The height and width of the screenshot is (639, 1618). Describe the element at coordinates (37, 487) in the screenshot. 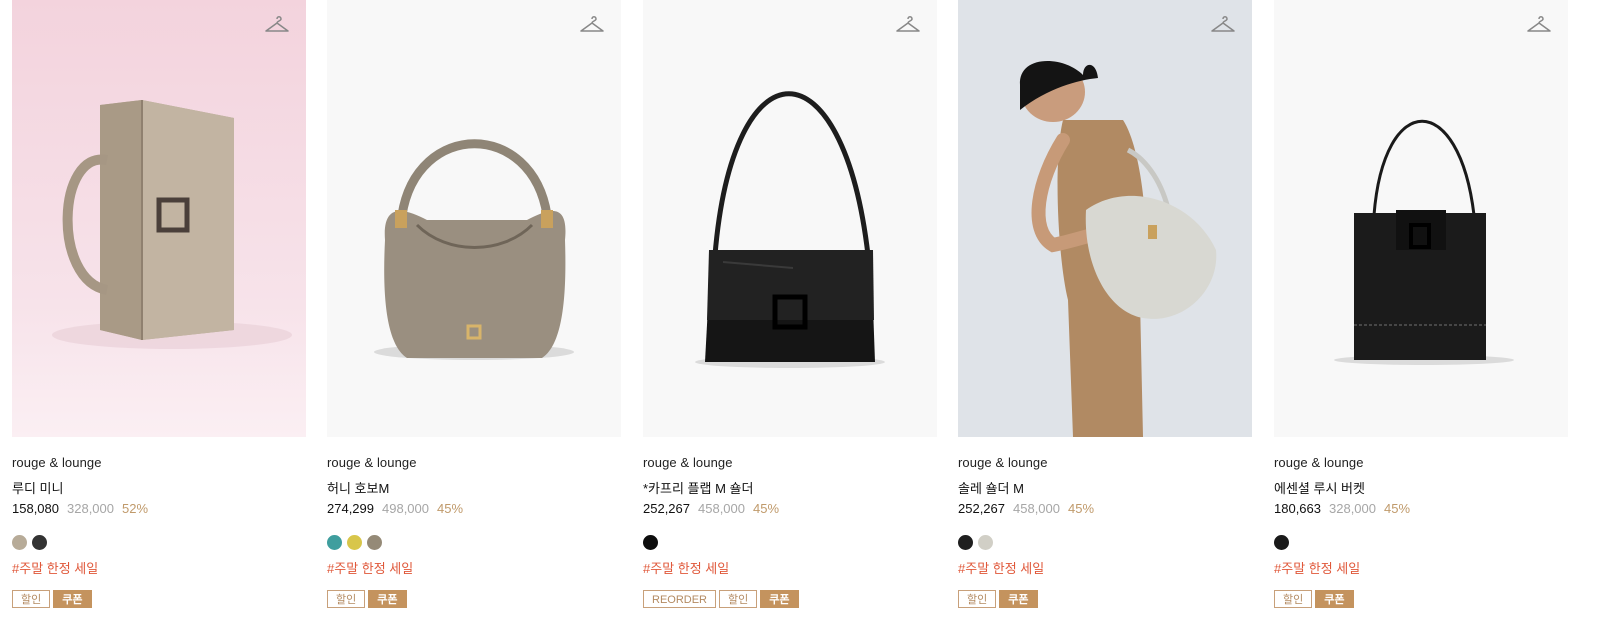

I see `product-name: 루디 미니` at that location.